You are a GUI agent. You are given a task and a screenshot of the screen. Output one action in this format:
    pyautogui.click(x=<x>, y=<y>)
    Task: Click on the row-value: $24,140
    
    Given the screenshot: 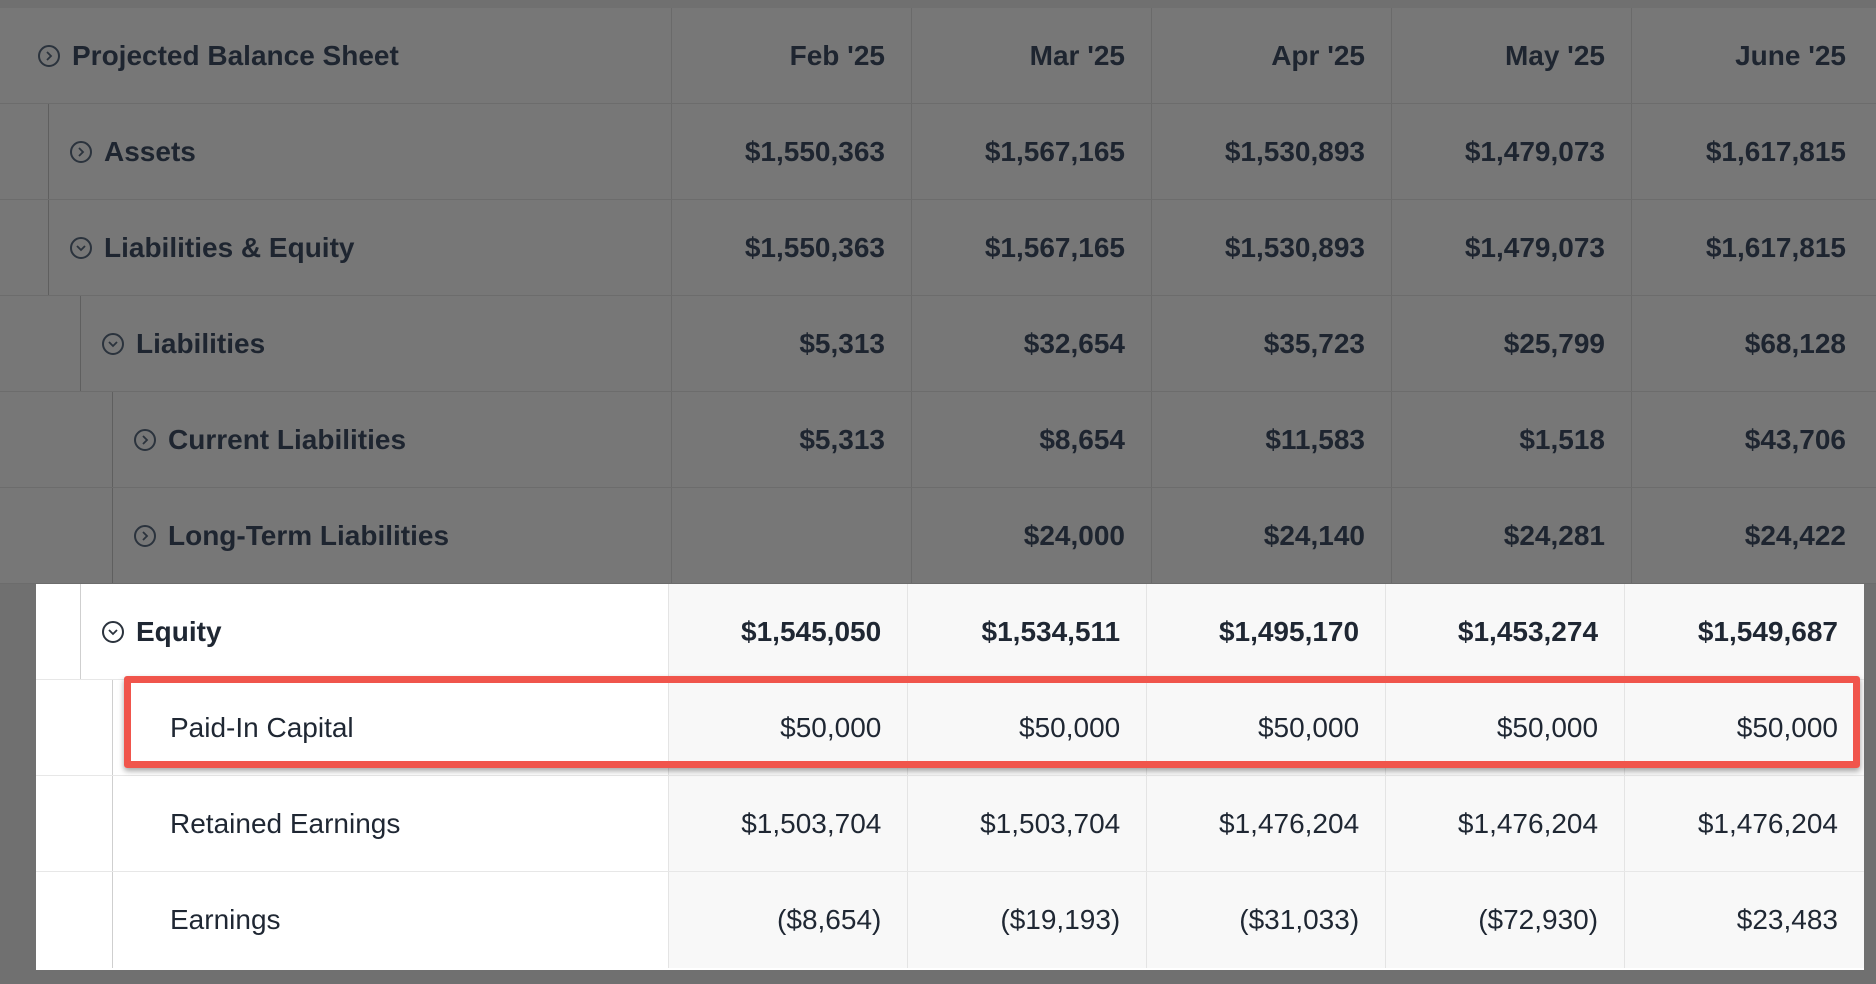 What is the action you would take?
    pyautogui.click(x=1272, y=535)
    